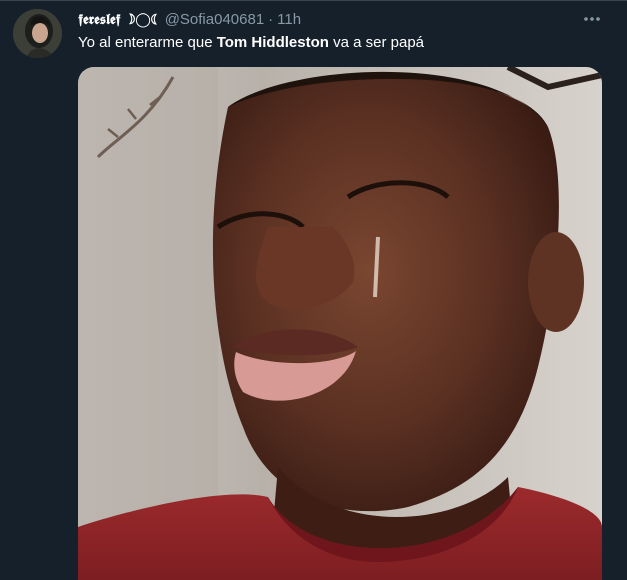 The height and width of the screenshot is (580, 627). What do you see at coordinates (376, 42) in the screenshot?
I see `tweet-text-end: va a ser papá` at bounding box center [376, 42].